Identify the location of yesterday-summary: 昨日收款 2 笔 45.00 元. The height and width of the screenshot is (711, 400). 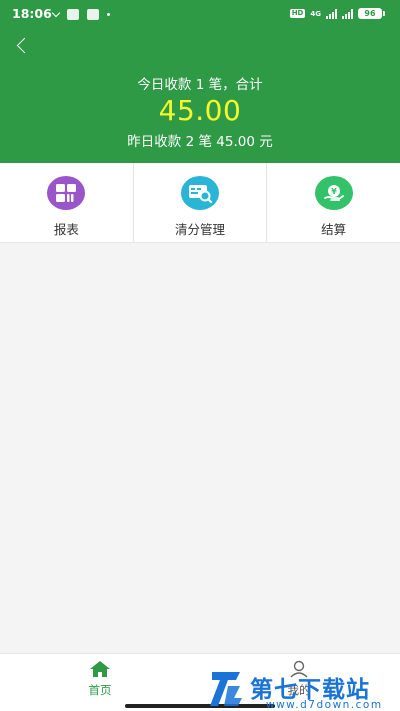
(200, 142).